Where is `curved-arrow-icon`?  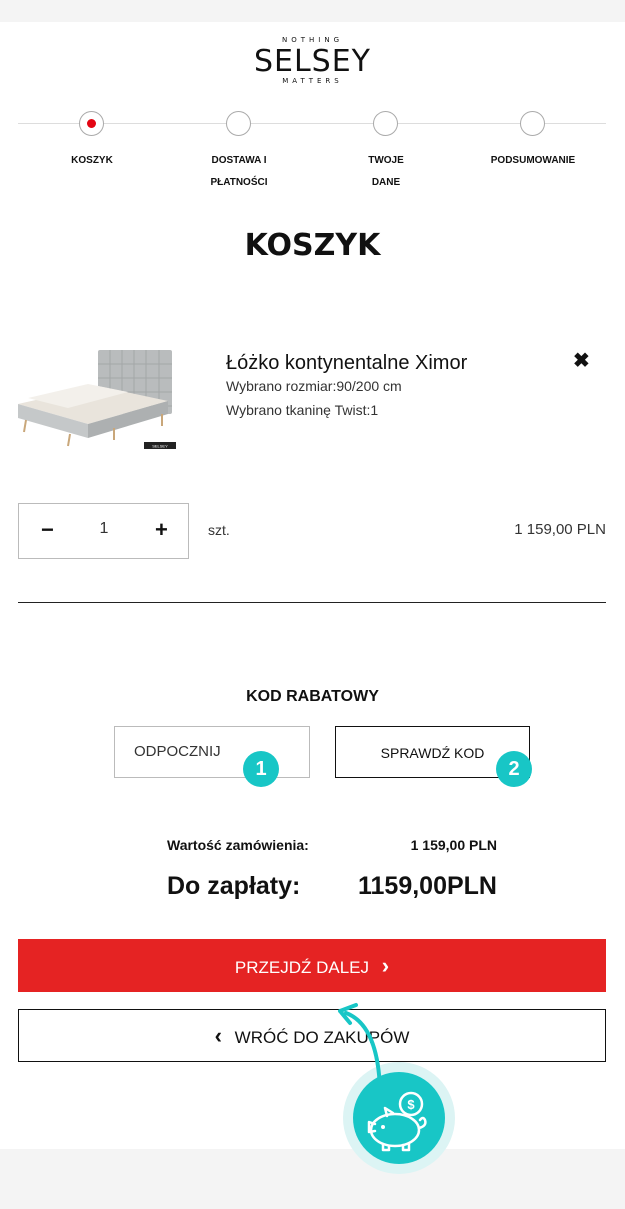
curved-arrow-icon is located at coordinates (360, 1047).